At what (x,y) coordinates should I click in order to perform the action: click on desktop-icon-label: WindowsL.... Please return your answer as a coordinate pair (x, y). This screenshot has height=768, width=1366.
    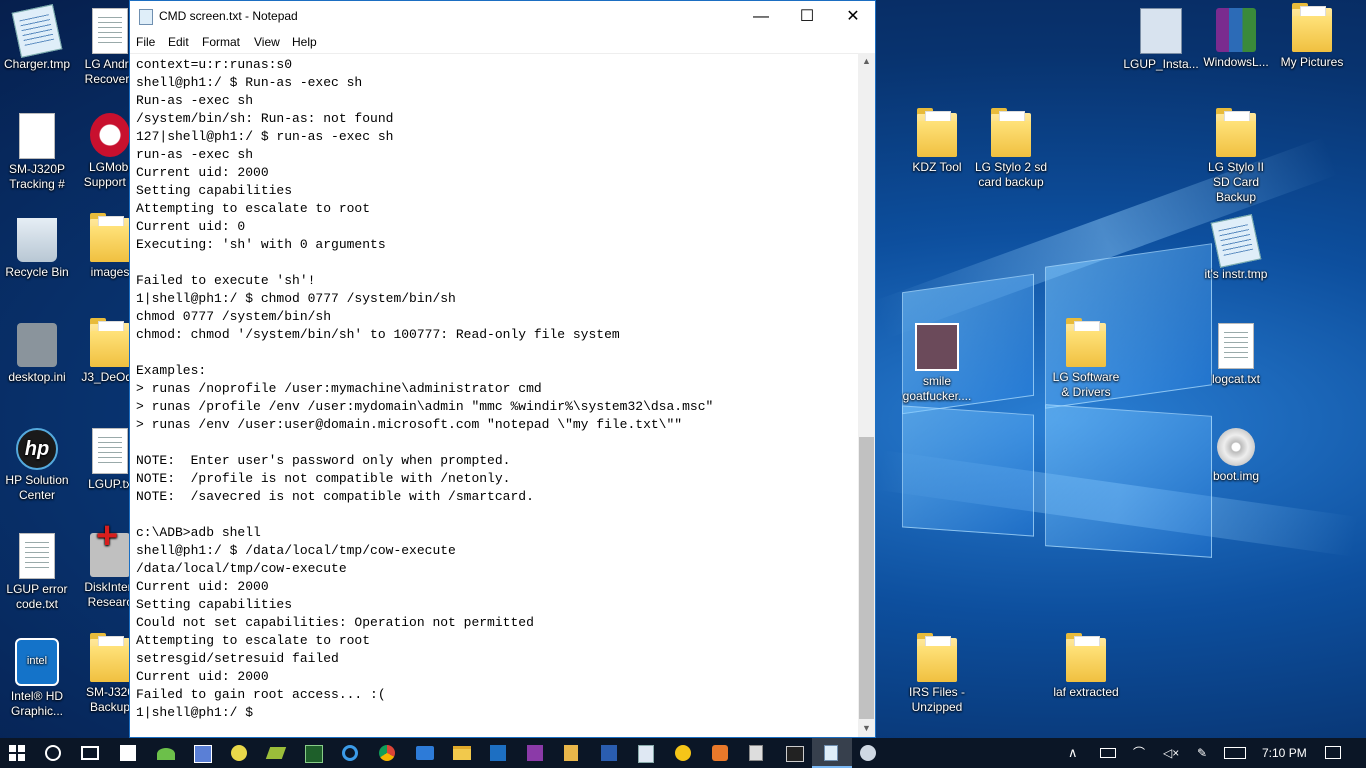
    Looking at the image, I should click on (1236, 62).